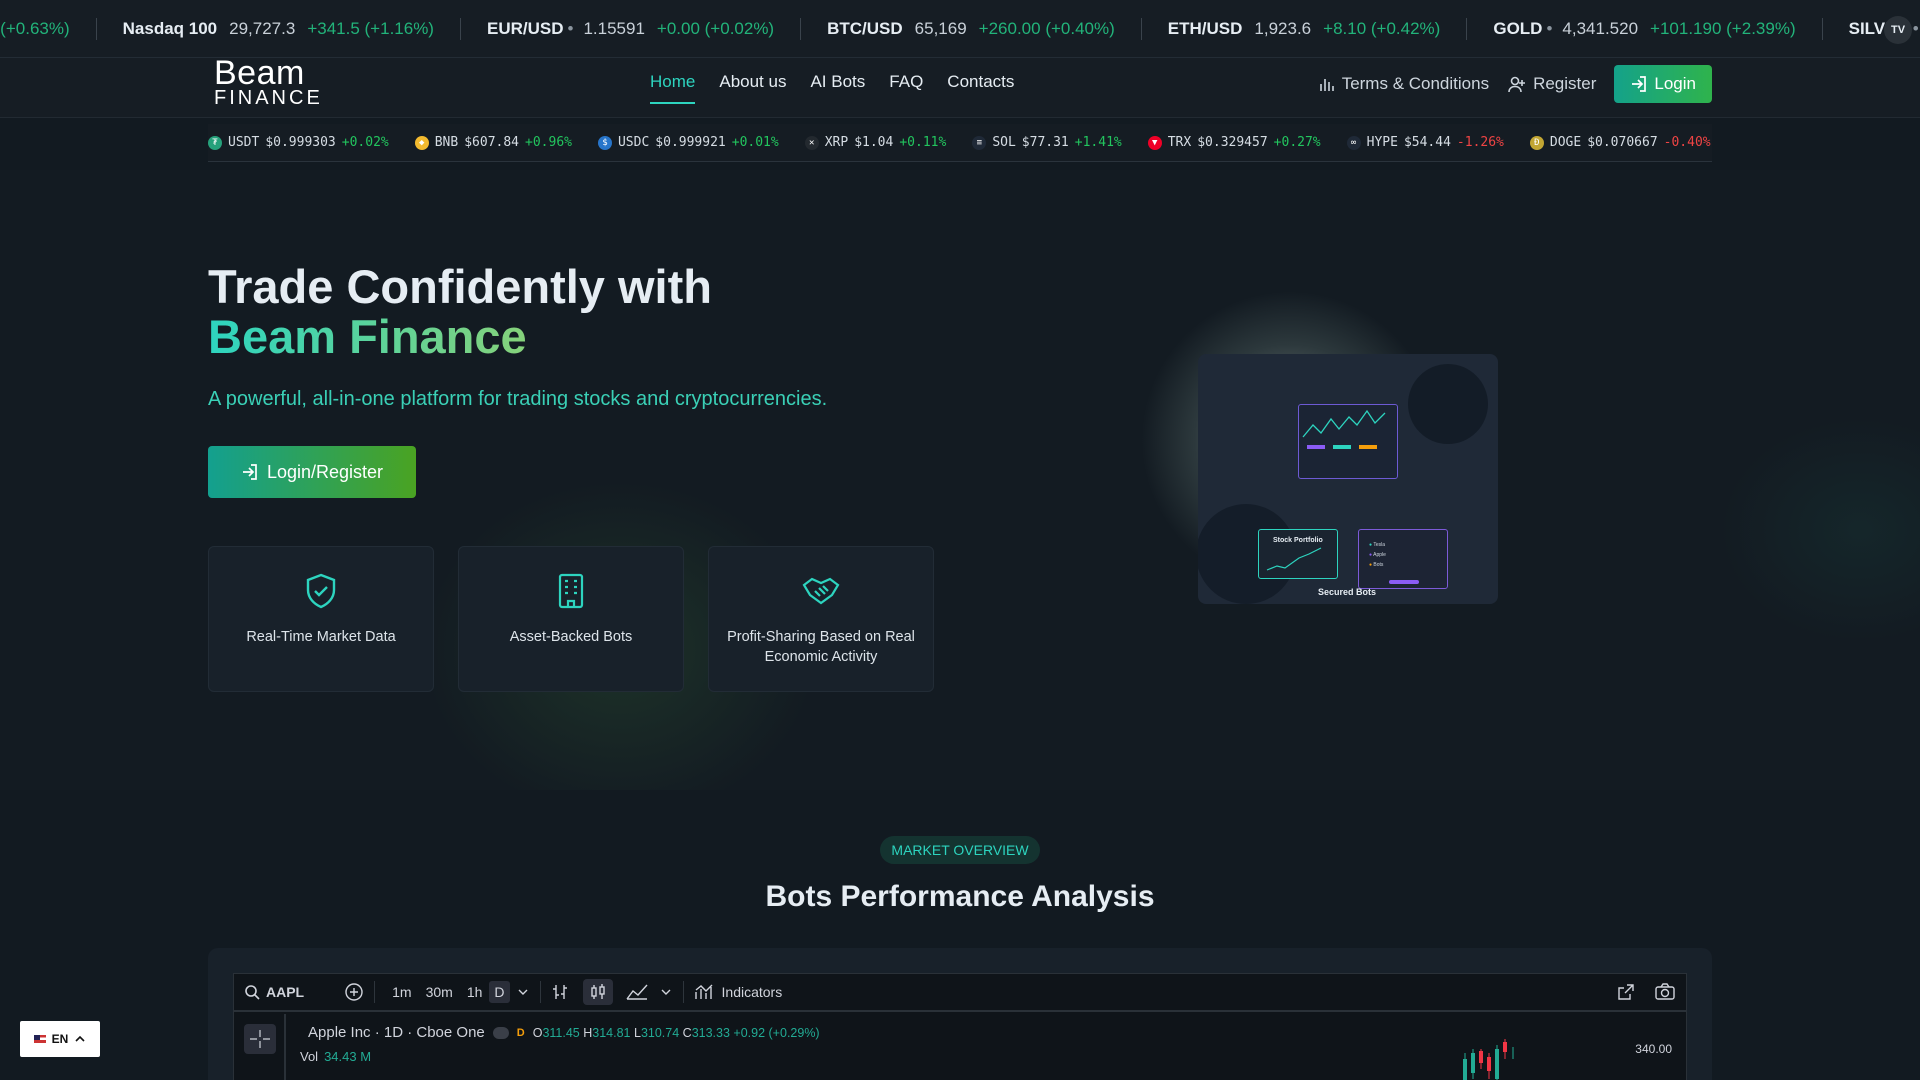 The height and width of the screenshot is (1080, 1920). Describe the element at coordinates (1675, 83) in the screenshot. I see `login-label: Login` at that location.